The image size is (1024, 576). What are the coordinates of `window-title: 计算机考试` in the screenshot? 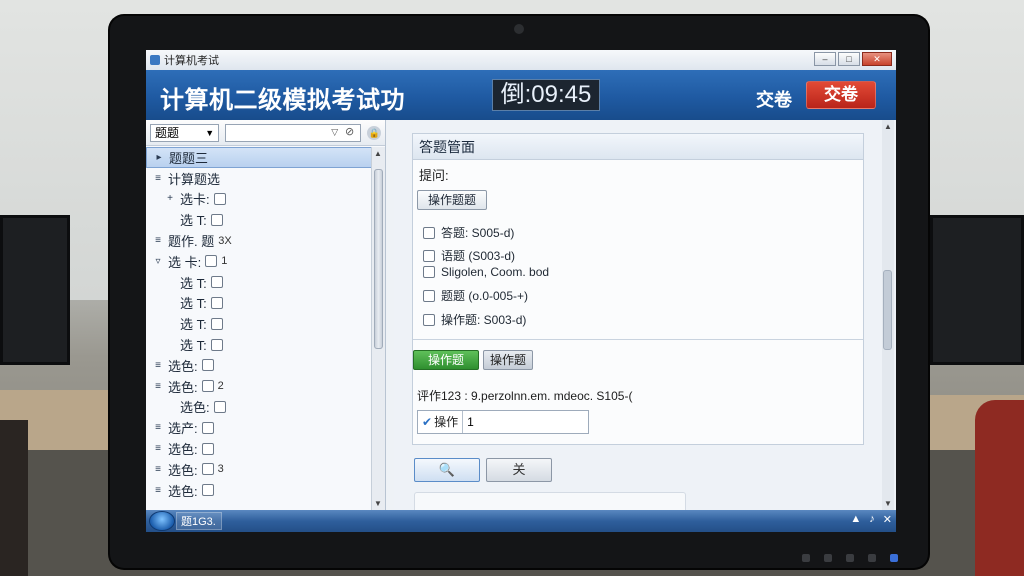 It's located at (191, 61).